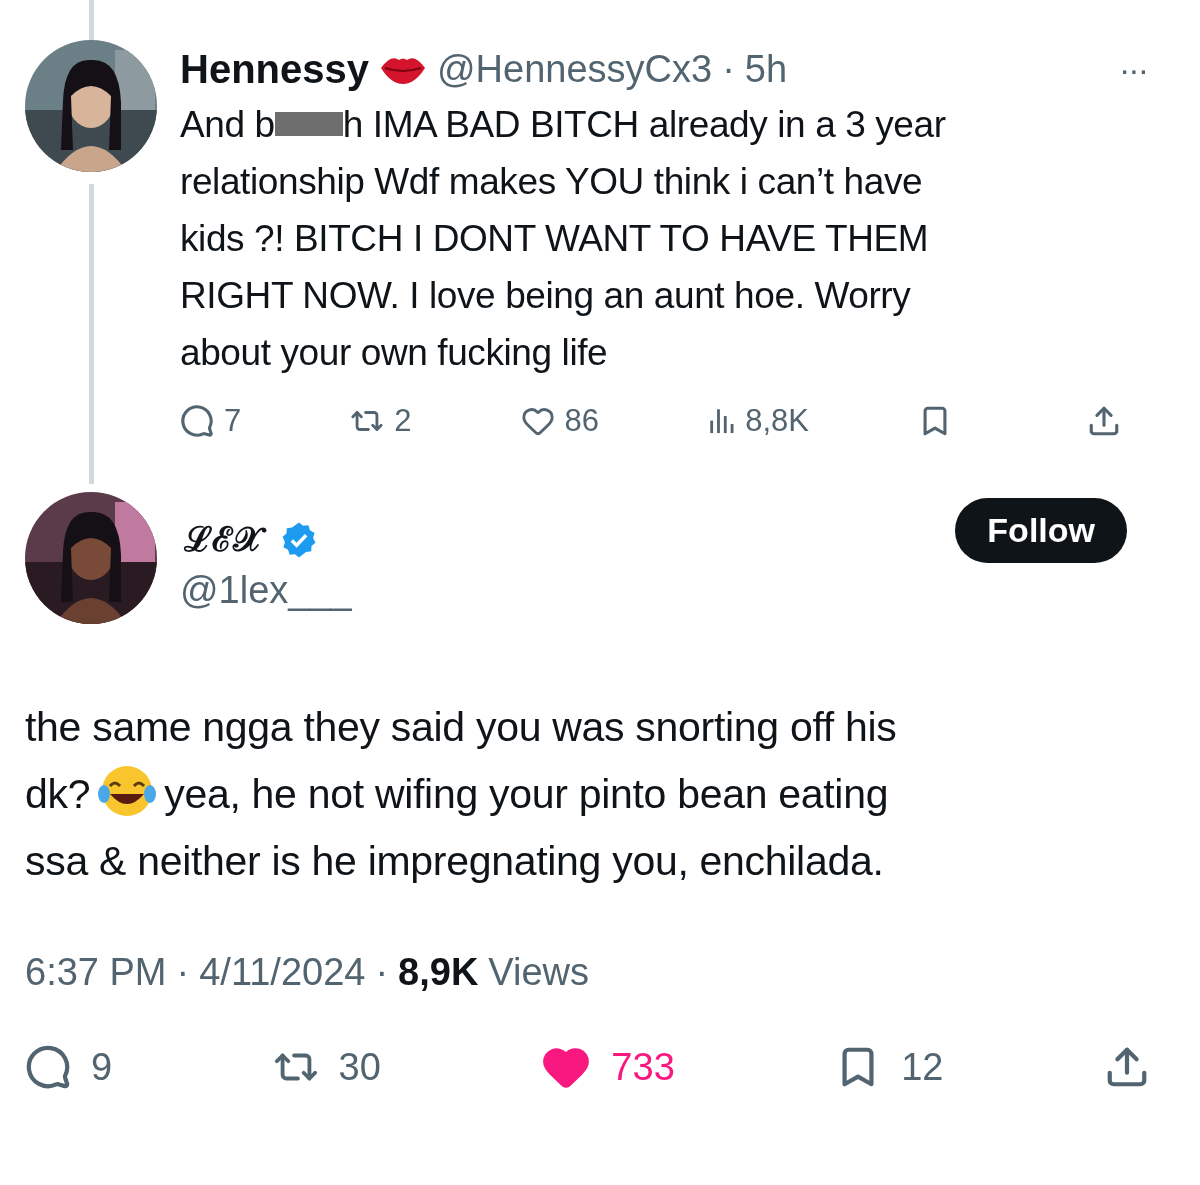 Image resolution: width=1200 pixels, height=1185 pixels. What do you see at coordinates (539, 972) in the screenshot?
I see `views-label: Views` at bounding box center [539, 972].